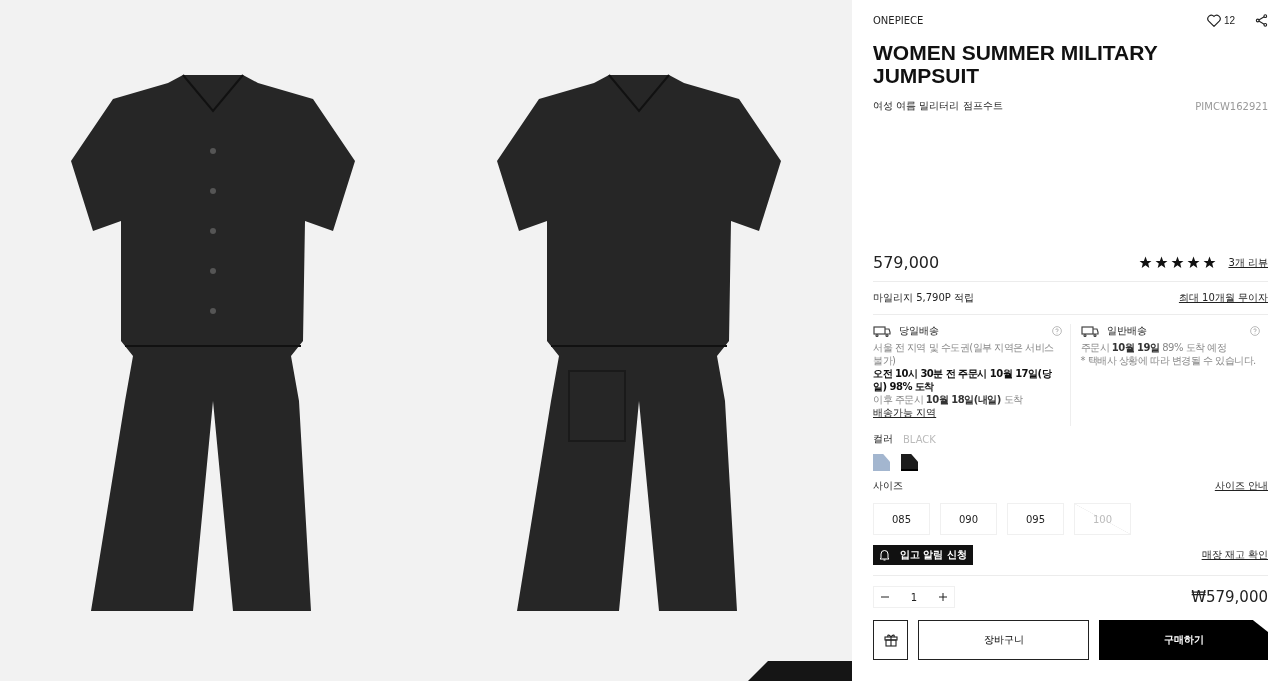 The image size is (1278, 681). What do you see at coordinates (964, 354) in the screenshot?
I see `delivery-note: 서울 전 지역 및 수도권(일부 지역은 서비스 불가)` at bounding box center [964, 354].